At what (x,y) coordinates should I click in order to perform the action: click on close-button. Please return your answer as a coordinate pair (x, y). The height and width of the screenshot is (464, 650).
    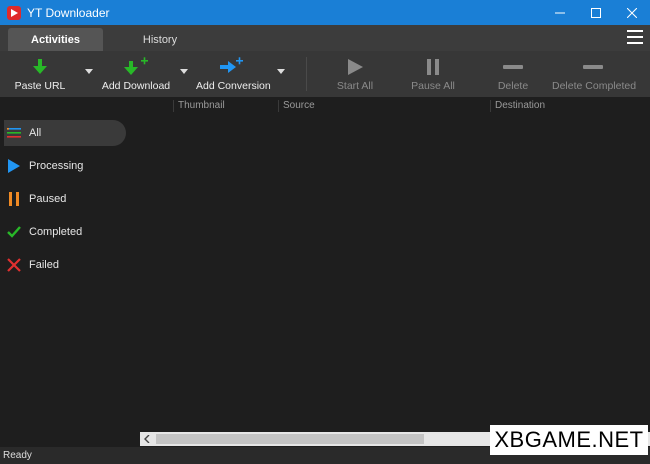
    Looking at the image, I should click on (632, 12).